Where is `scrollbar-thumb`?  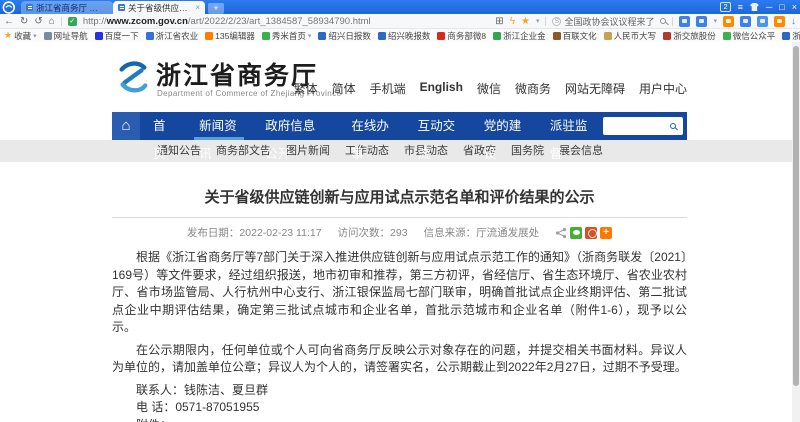 scrollbar-thumb is located at coordinates (796, 216).